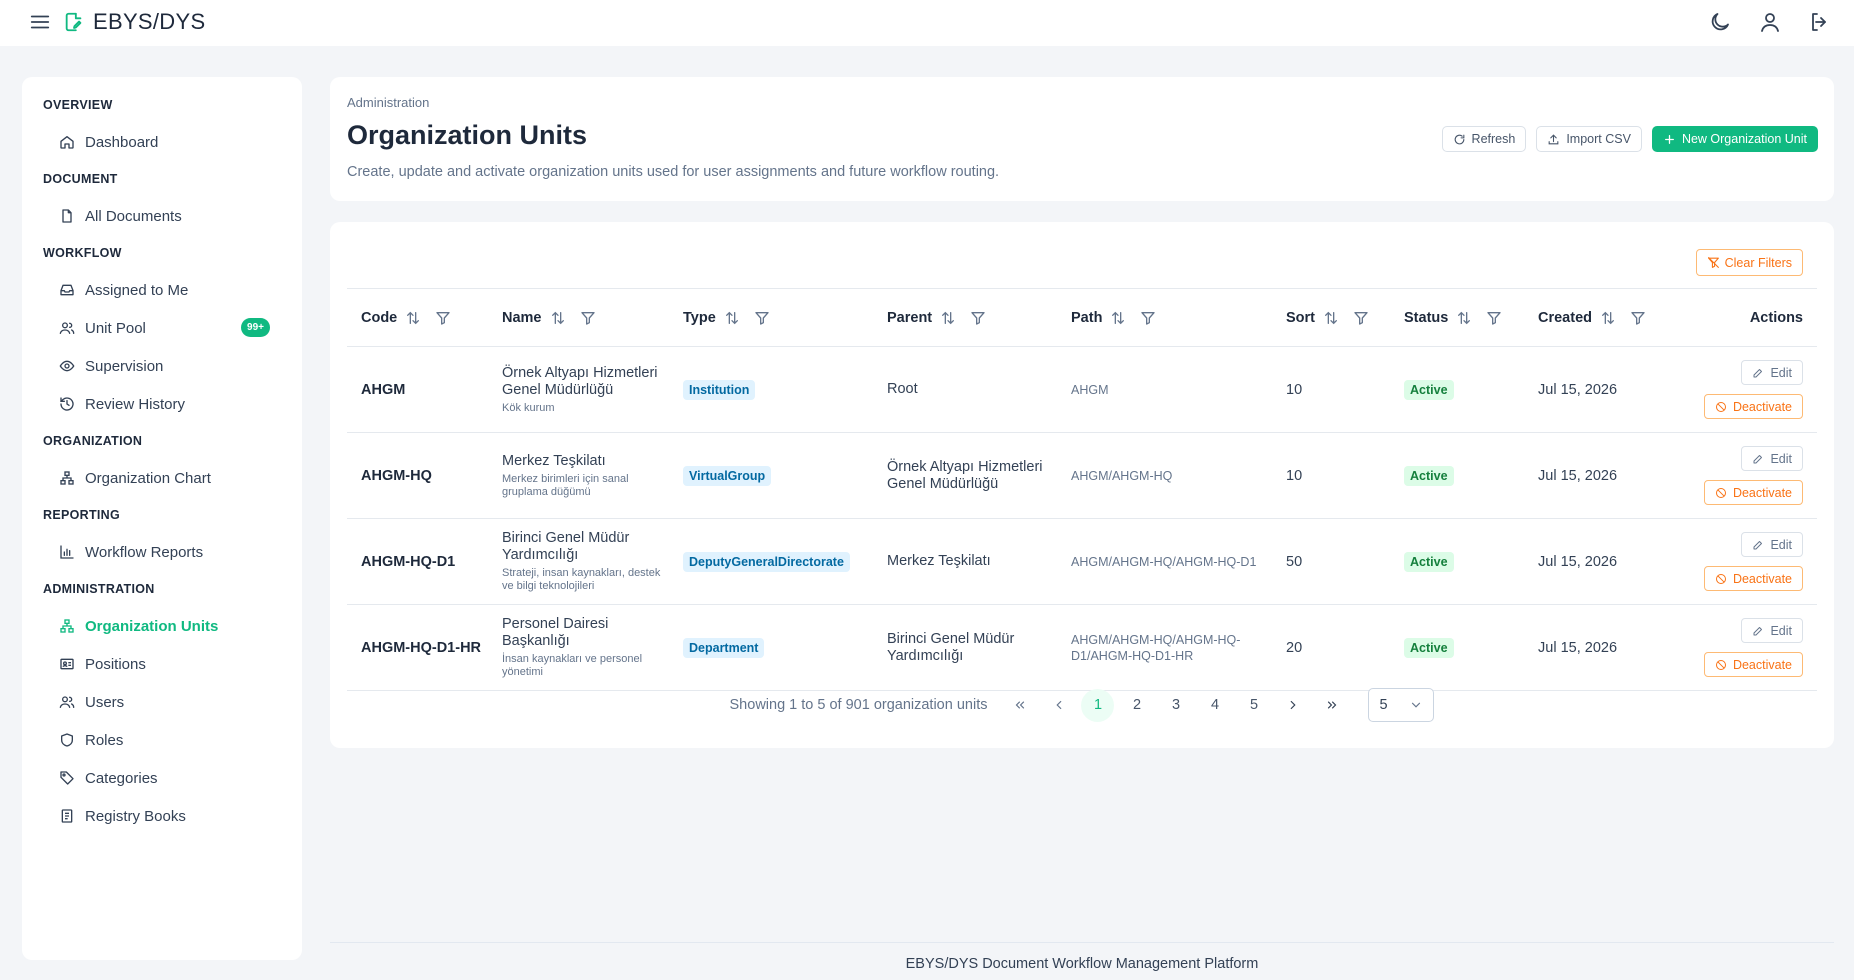  Describe the element at coordinates (1553, 138) in the screenshot. I see `upload-icon` at that location.